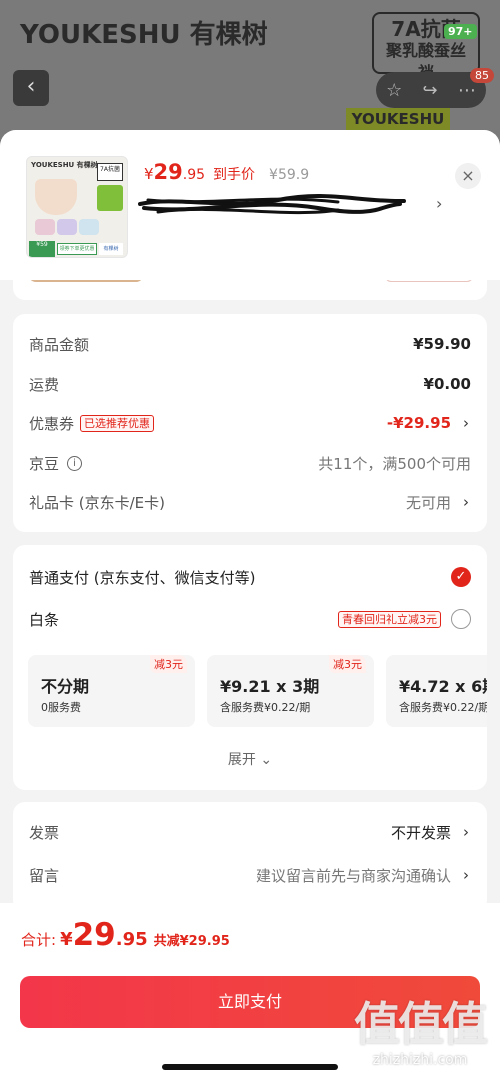  Describe the element at coordinates (111, 249) in the screenshot. I see `thumb-badge: 有棵树` at that location.